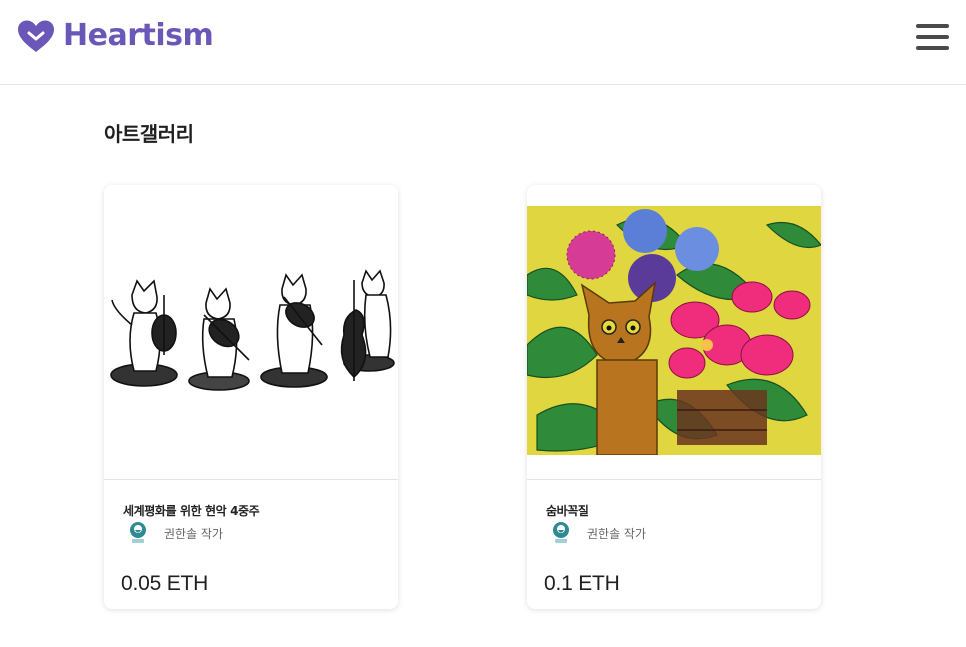 The image size is (966, 647). What do you see at coordinates (149, 134) in the screenshot?
I see `page-title: 아트갤러리` at bounding box center [149, 134].